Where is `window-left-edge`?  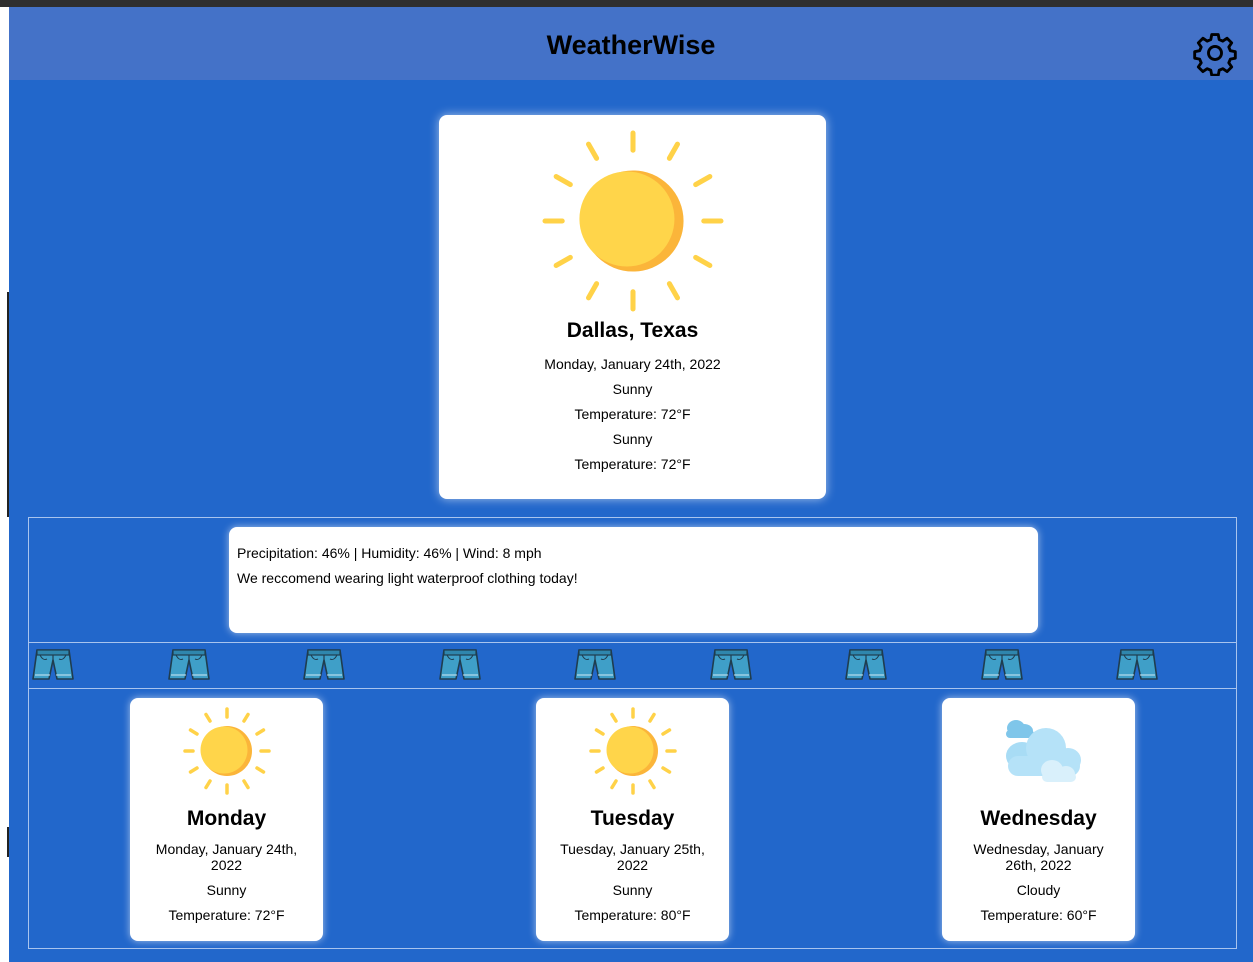
window-left-edge is located at coordinates (4, 484).